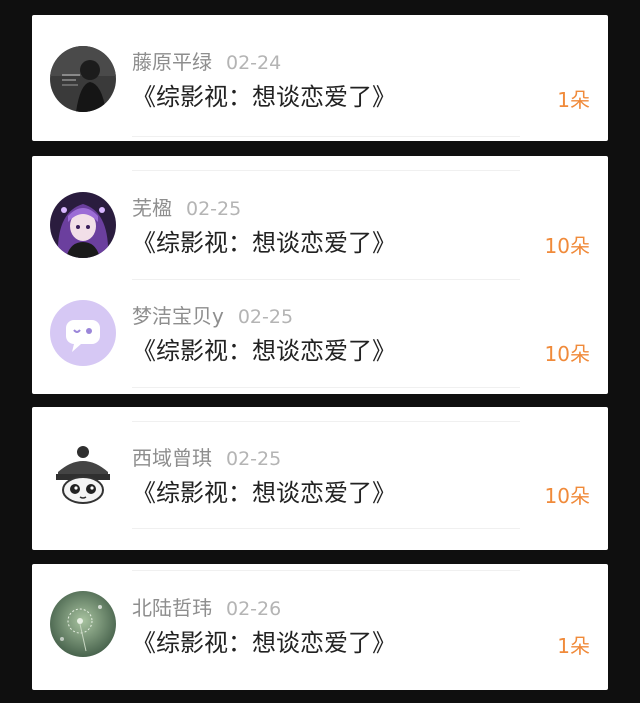  What do you see at coordinates (320, 334) in the screenshot?
I see `reward-entry: 梦洁宝贝y 02-25 《综影视：想谈恋爱了》 10朵` at bounding box center [320, 334].